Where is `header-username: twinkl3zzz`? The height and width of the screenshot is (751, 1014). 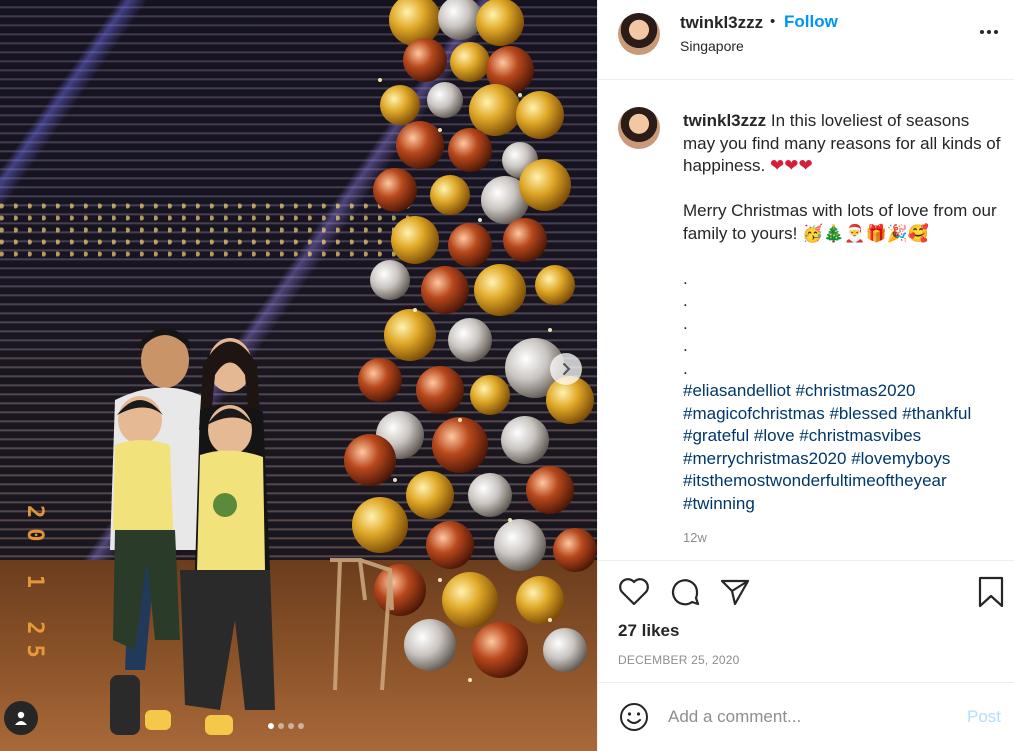 header-username: twinkl3zzz is located at coordinates (721, 23).